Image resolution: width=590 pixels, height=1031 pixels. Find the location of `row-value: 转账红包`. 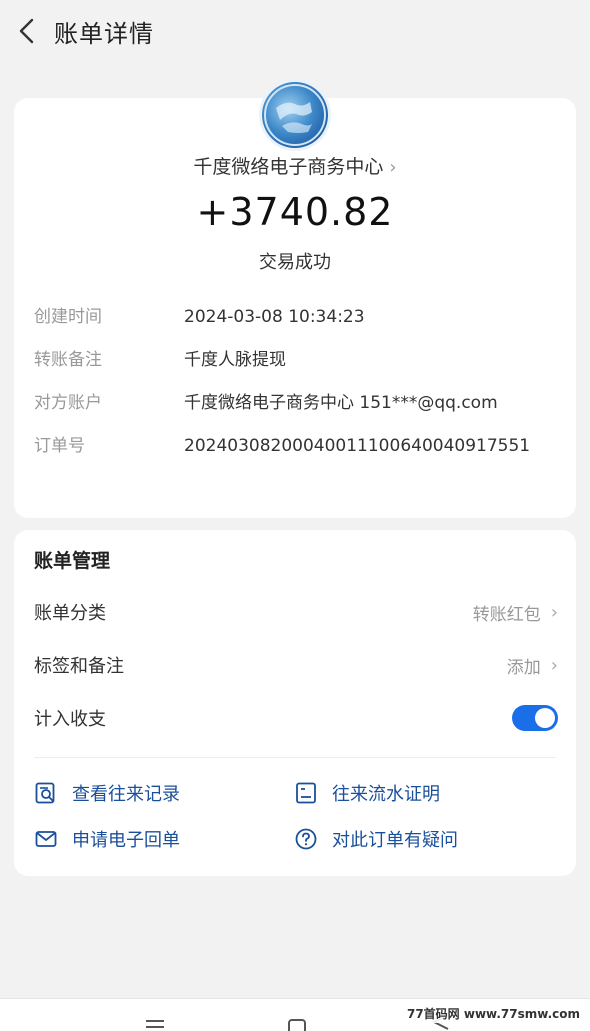

row-value: 转账红包 is located at coordinates (506, 614).